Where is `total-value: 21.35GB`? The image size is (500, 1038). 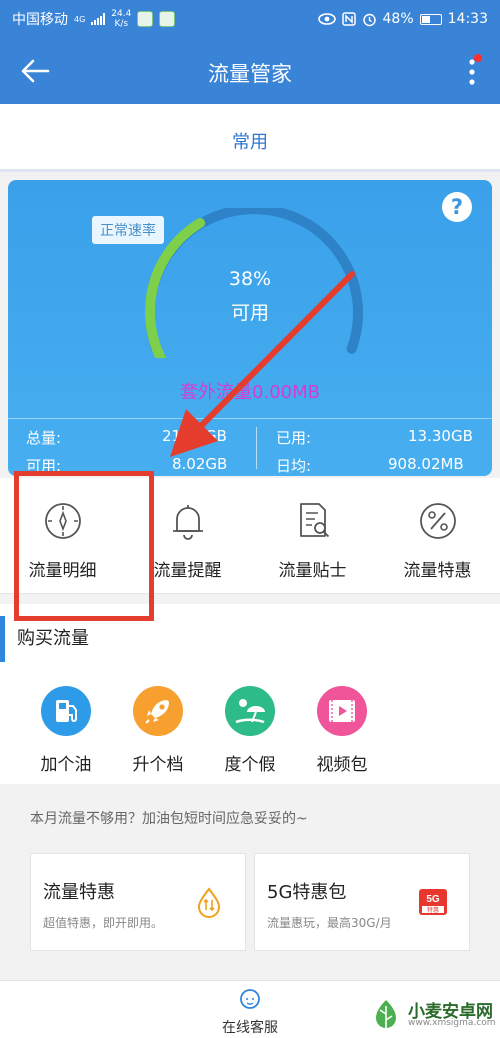 total-value: 21.35GB is located at coordinates (194, 436).